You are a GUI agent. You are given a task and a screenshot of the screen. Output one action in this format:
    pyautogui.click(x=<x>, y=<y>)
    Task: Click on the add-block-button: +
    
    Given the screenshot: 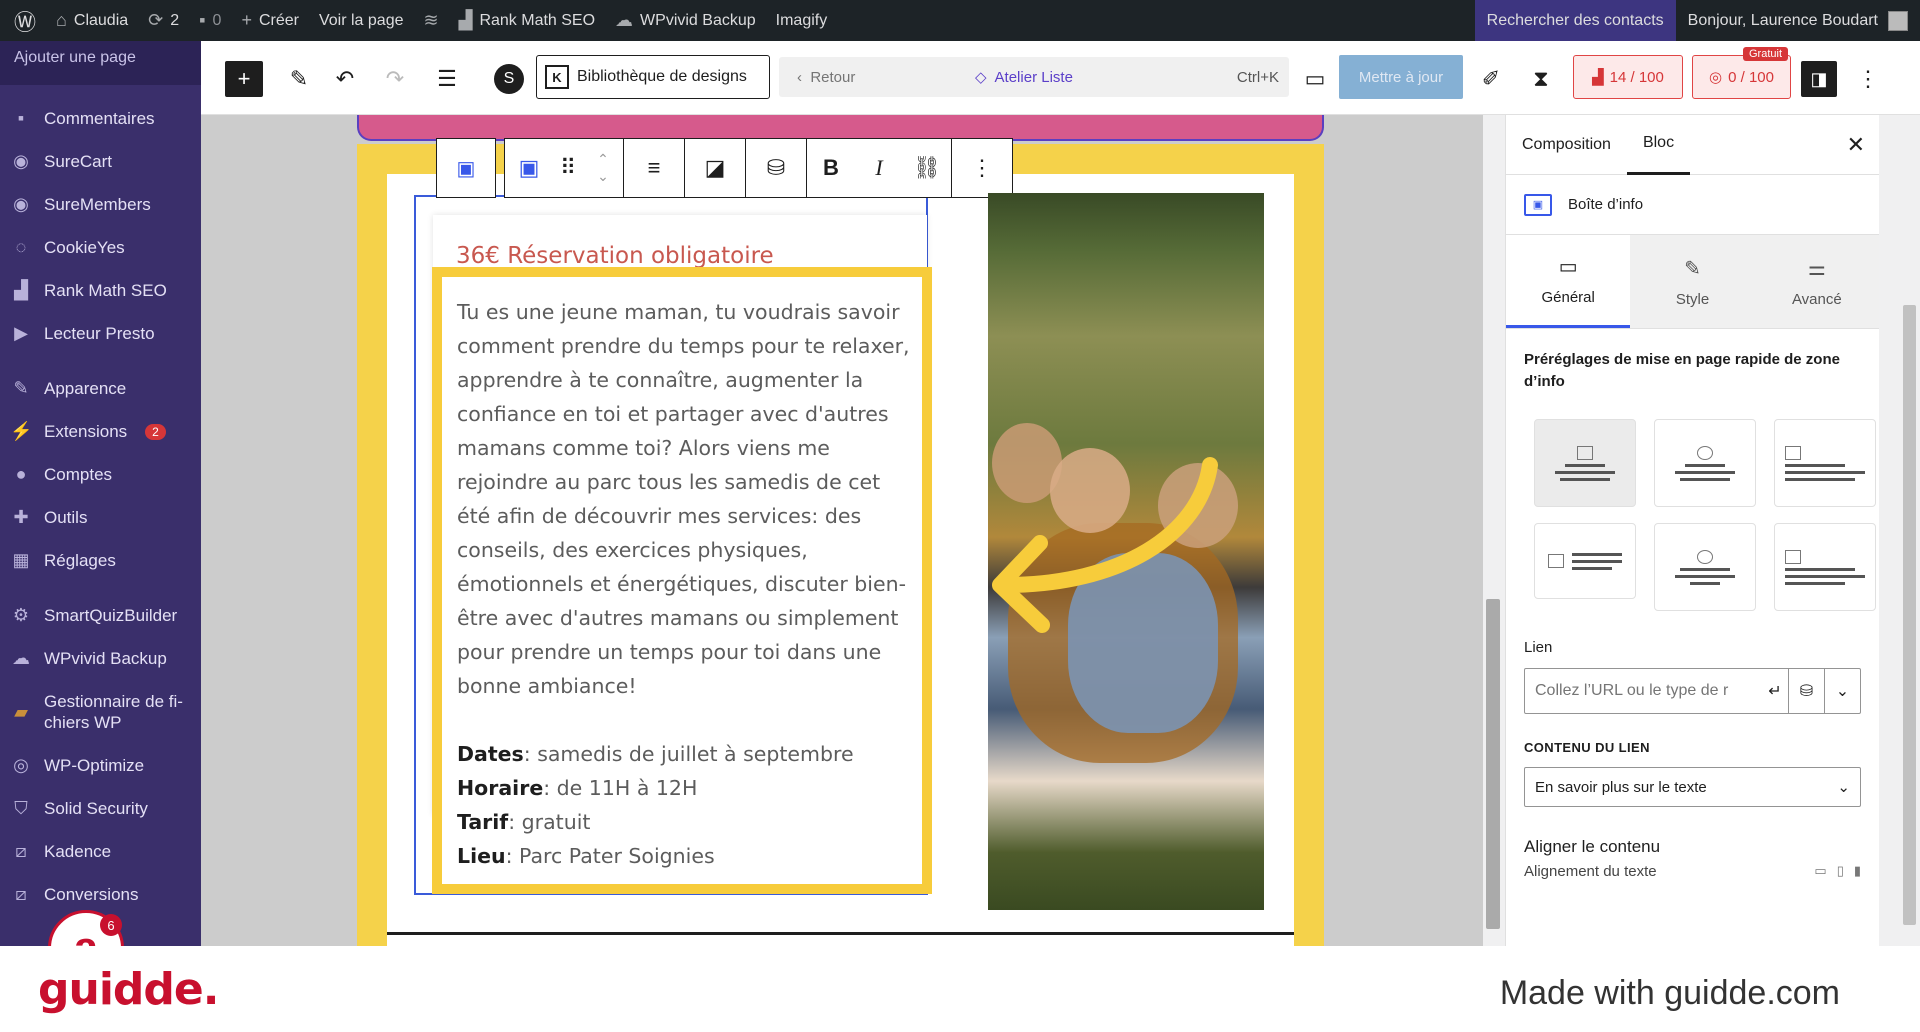 What is the action you would take?
    pyautogui.click(x=244, y=79)
    